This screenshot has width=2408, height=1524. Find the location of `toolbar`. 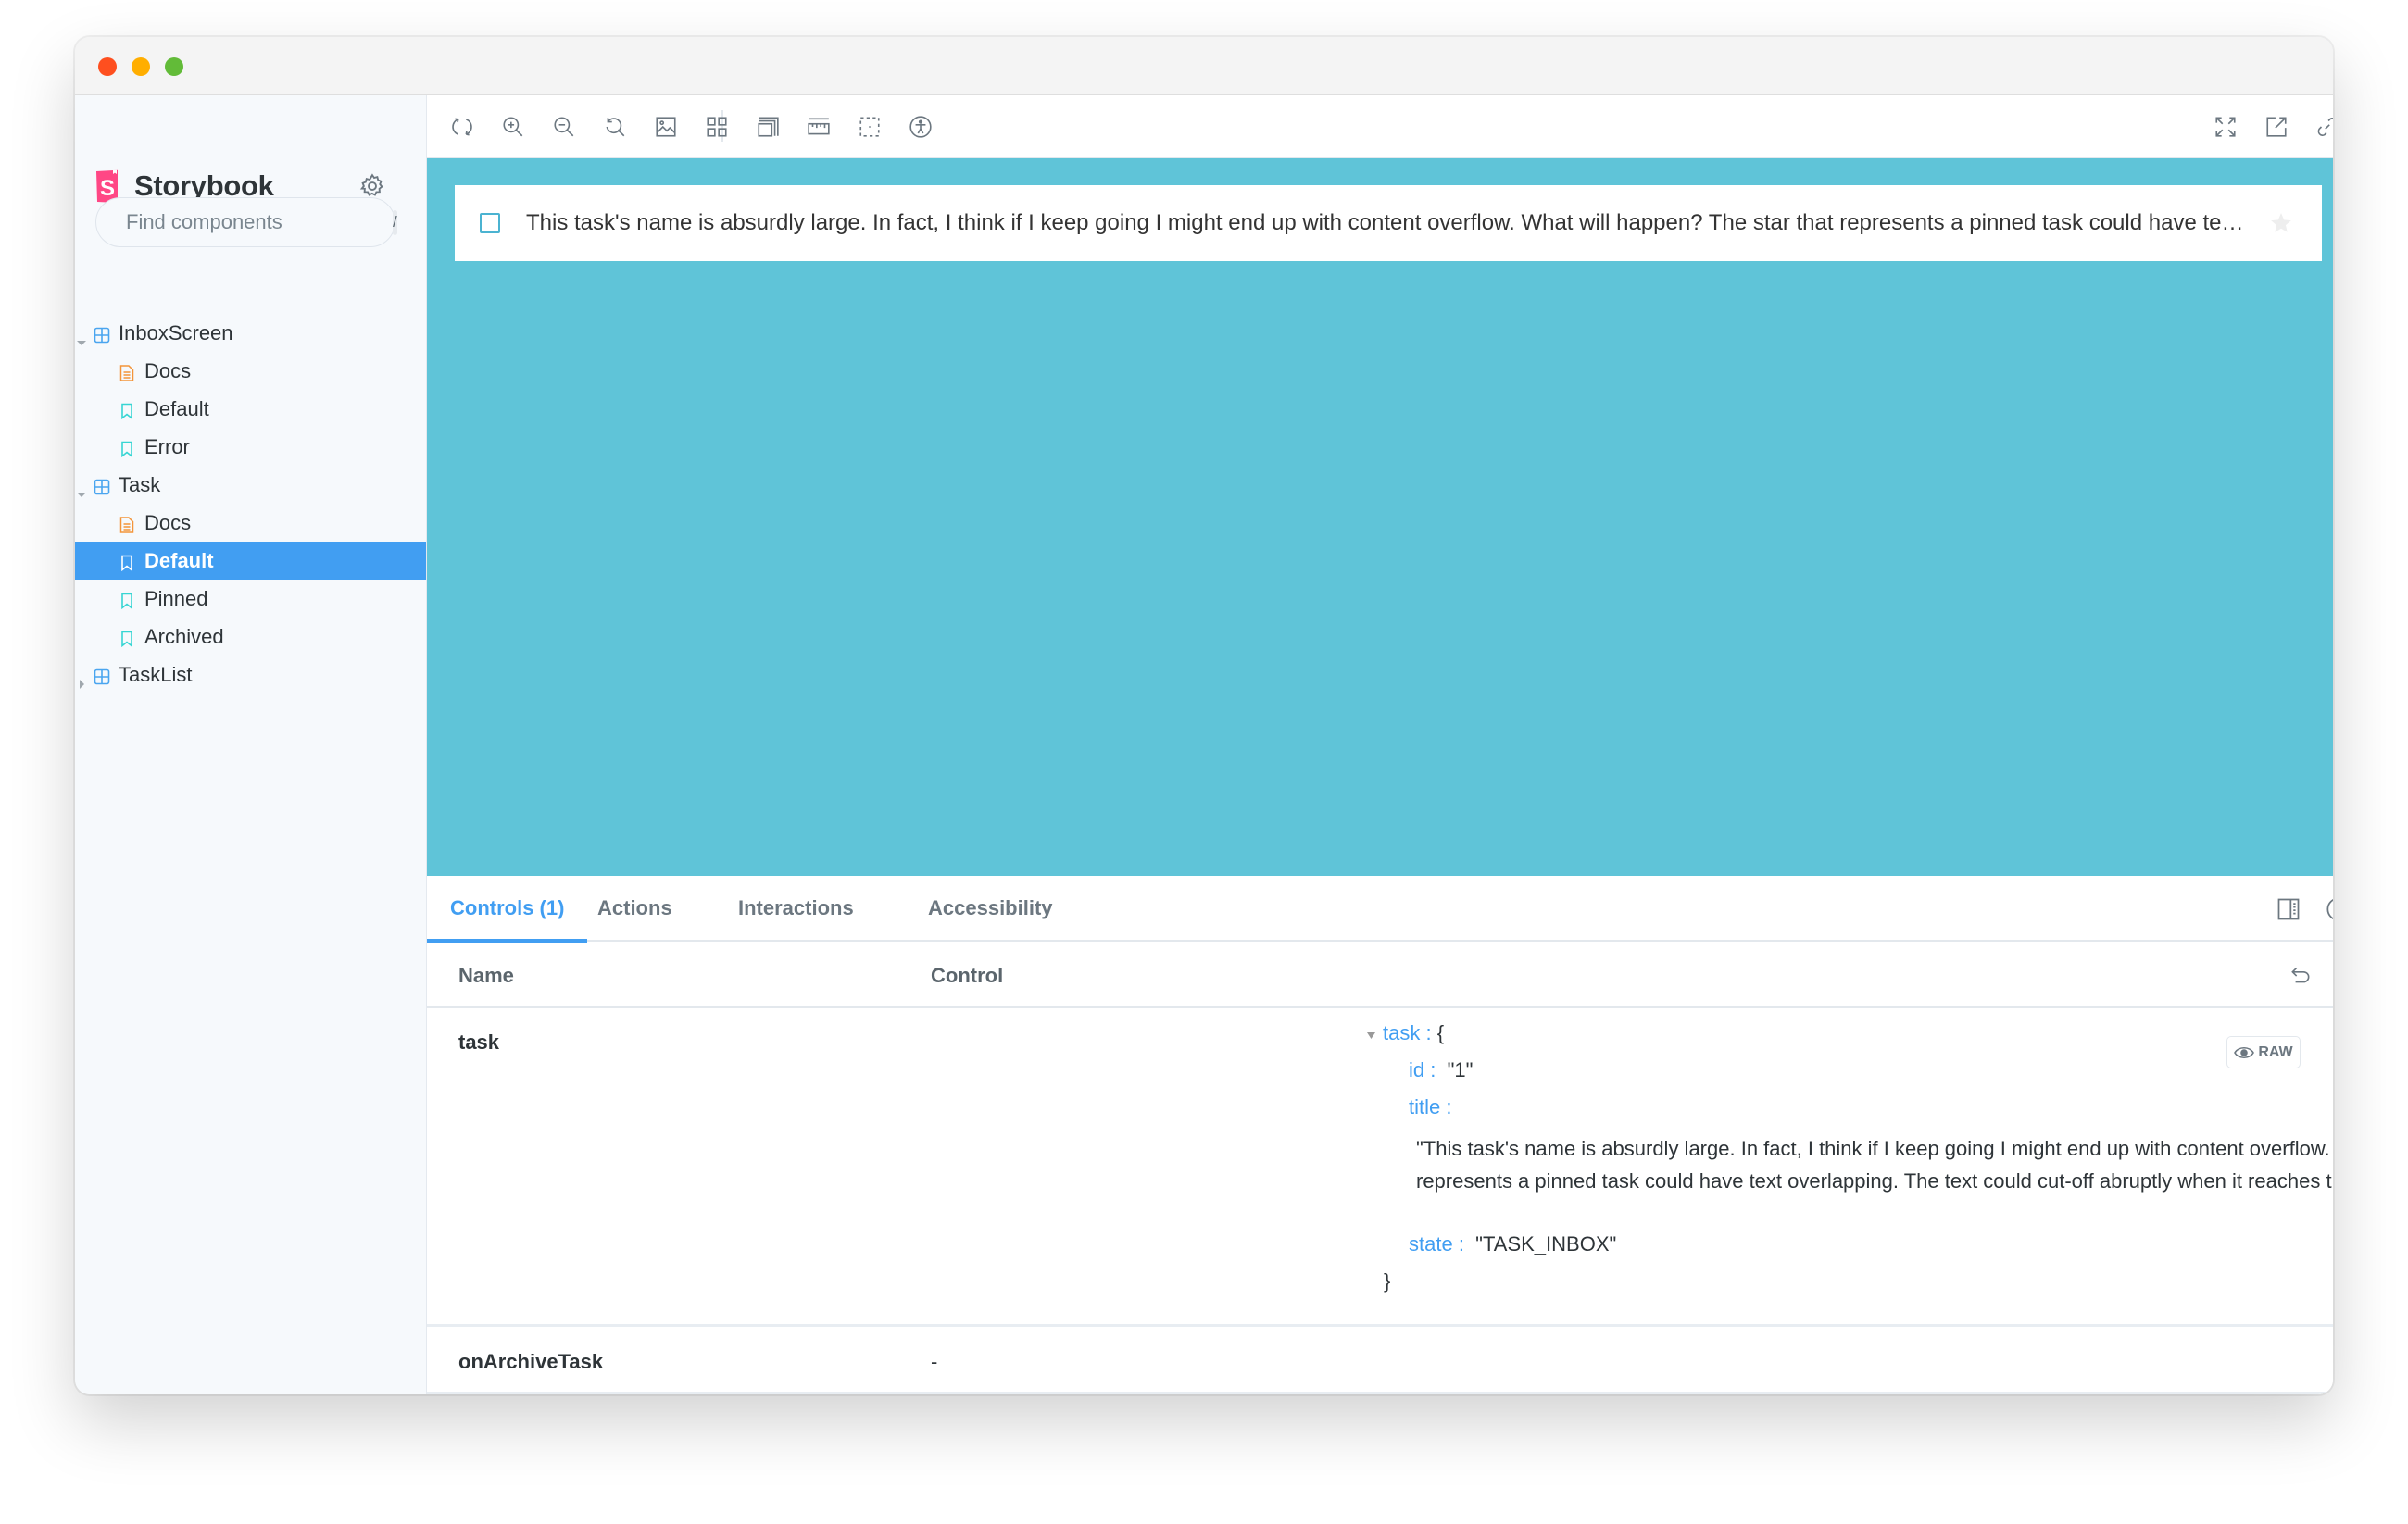

toolbar is located at coordinates (1380, 126).